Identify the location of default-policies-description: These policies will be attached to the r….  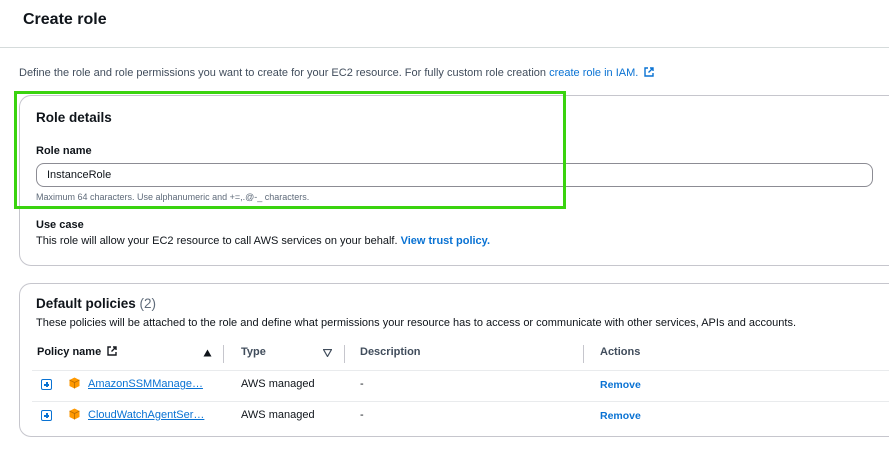
(416, 323).